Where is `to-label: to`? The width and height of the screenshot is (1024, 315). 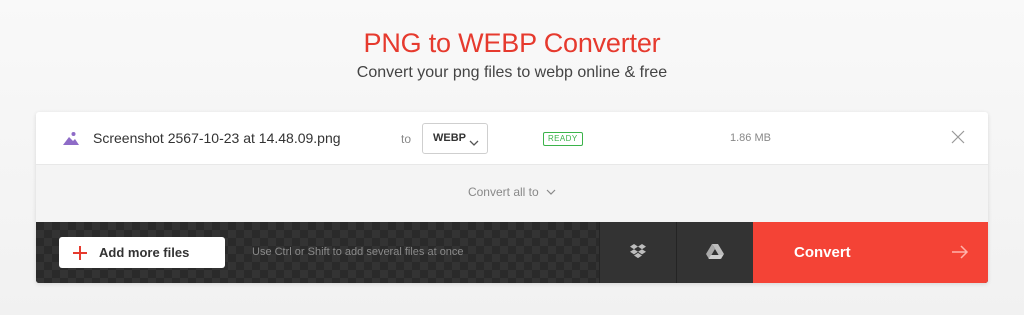
to-label: to is located at coordinates (406, 139).